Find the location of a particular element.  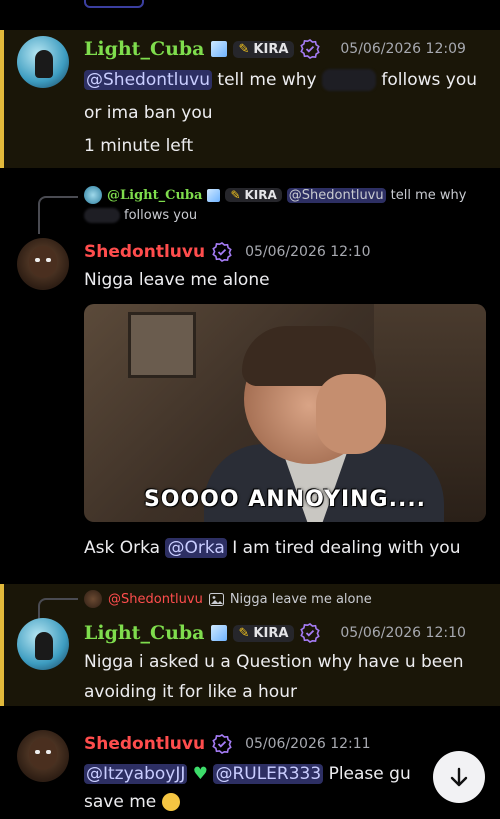

reply-text: tell me why is located at coordinates (428, 195).